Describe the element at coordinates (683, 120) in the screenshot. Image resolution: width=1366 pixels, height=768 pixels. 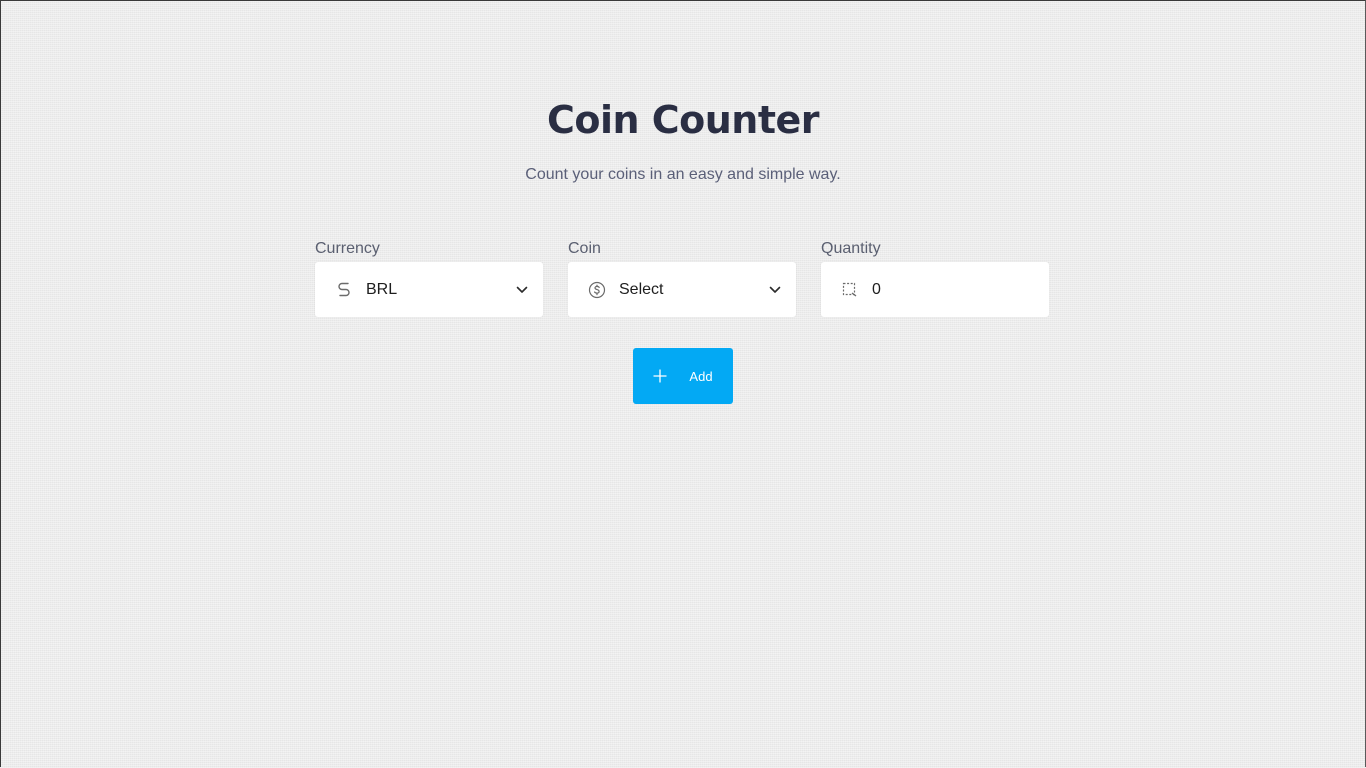
I see `page-title: Coin Counter` at that location.